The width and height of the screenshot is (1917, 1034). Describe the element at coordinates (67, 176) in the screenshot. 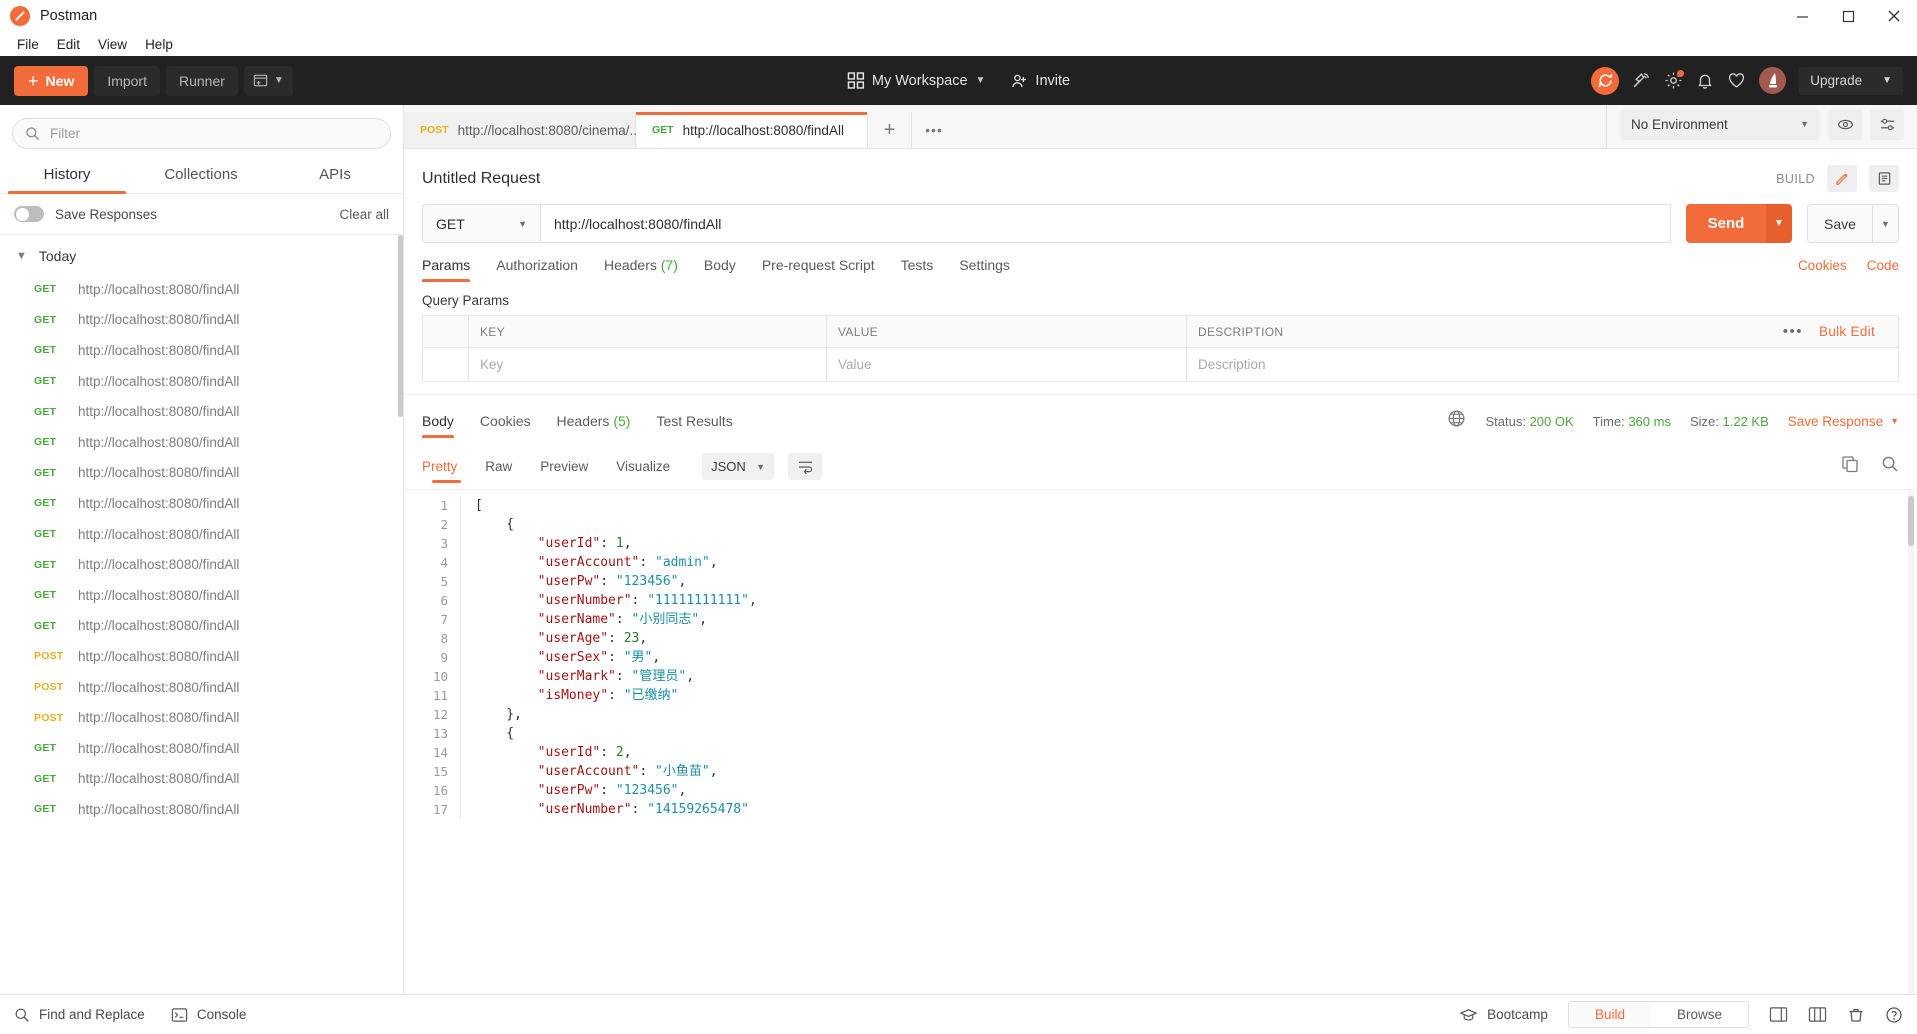

I see `sidebar-tab-history: History` at that location.